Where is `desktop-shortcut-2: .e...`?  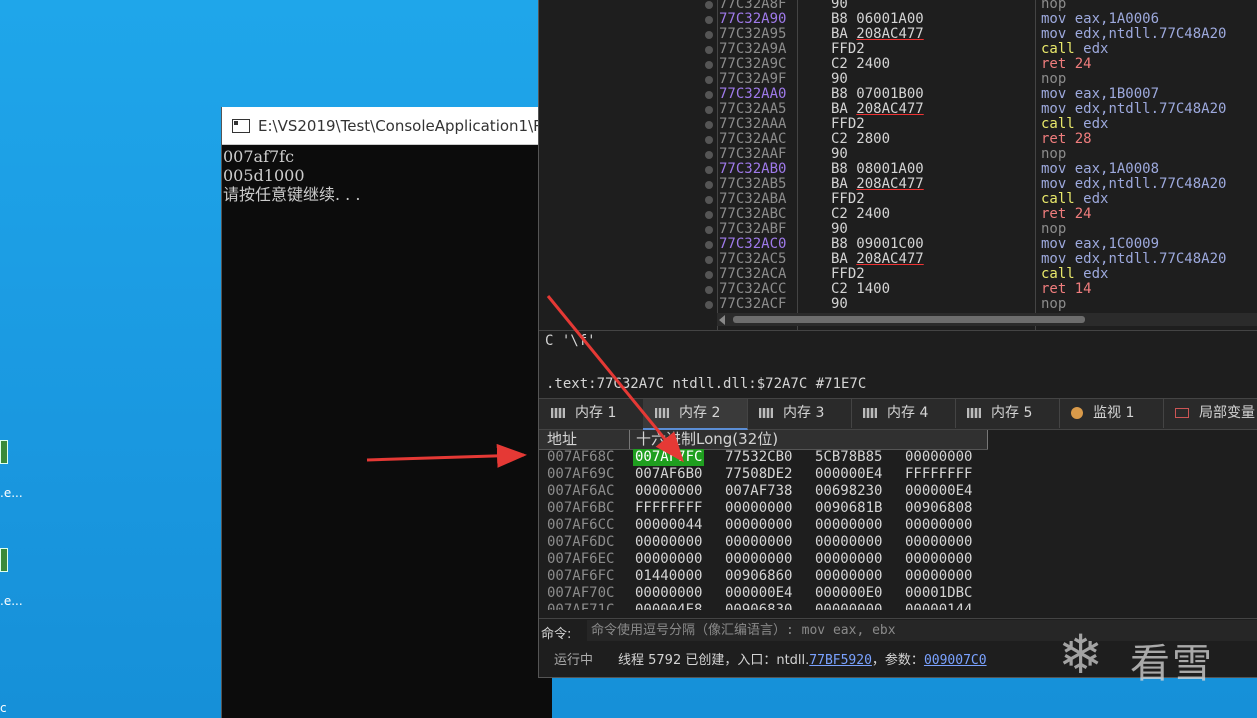
desktop-shortcut-2: .e... is located at coordinates (15, 583).